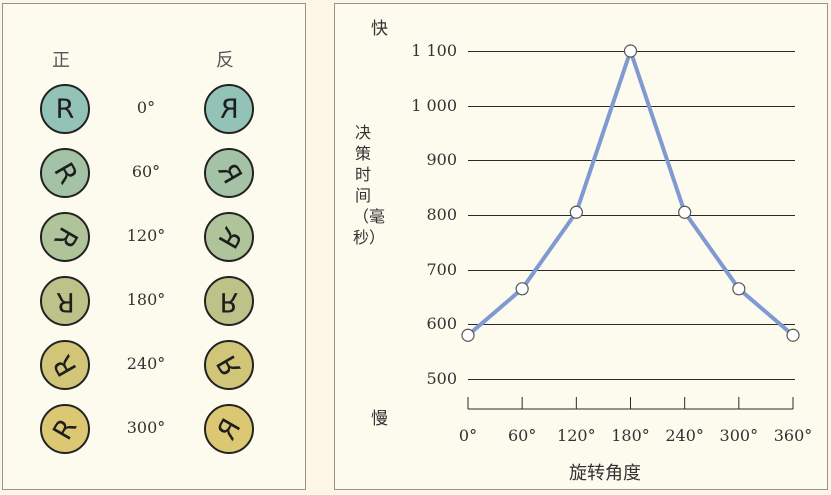  What do you see at coordinates (146, 107) in the screenshot?
I see `angle-label-0: 0°` at bounding box center [146, 107].